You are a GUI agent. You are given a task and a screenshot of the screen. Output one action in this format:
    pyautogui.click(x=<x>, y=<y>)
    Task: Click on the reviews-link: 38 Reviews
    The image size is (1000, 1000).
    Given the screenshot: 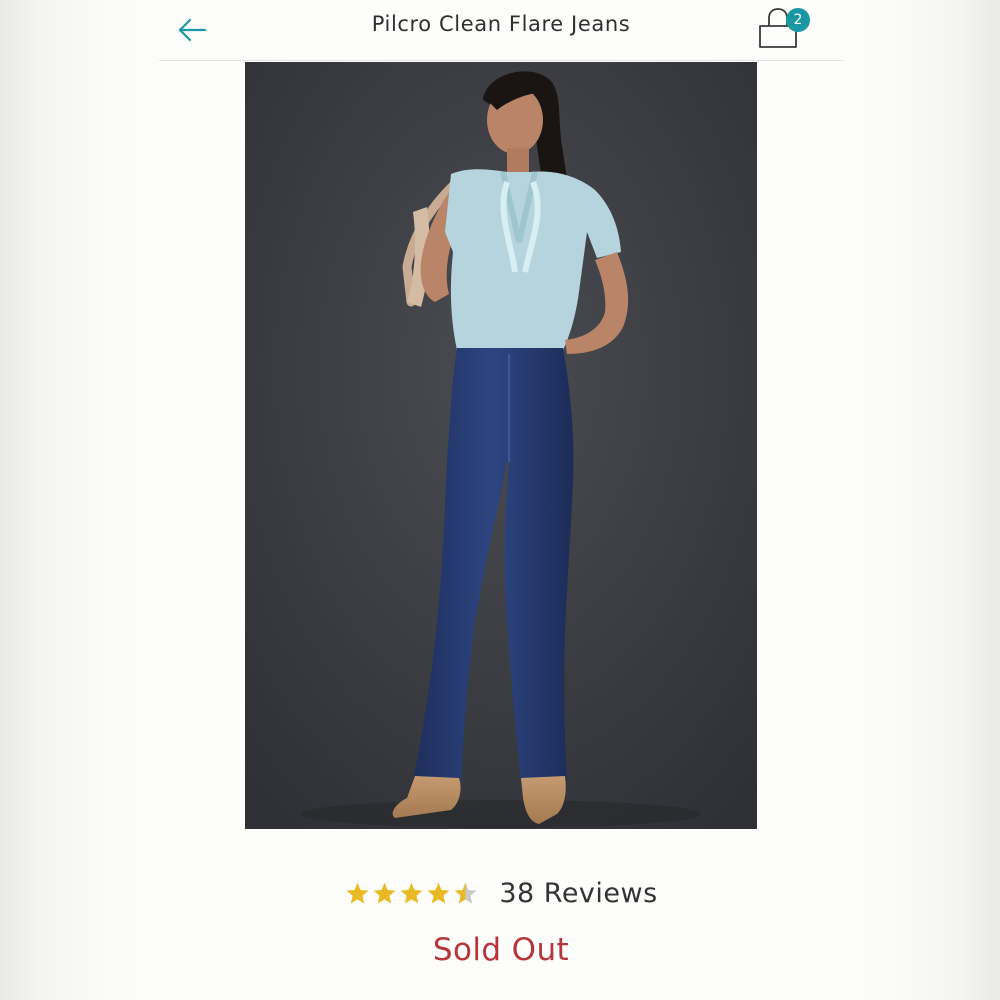 What is the action you would take?
    pyautogui.click(x=578, y=893)
    